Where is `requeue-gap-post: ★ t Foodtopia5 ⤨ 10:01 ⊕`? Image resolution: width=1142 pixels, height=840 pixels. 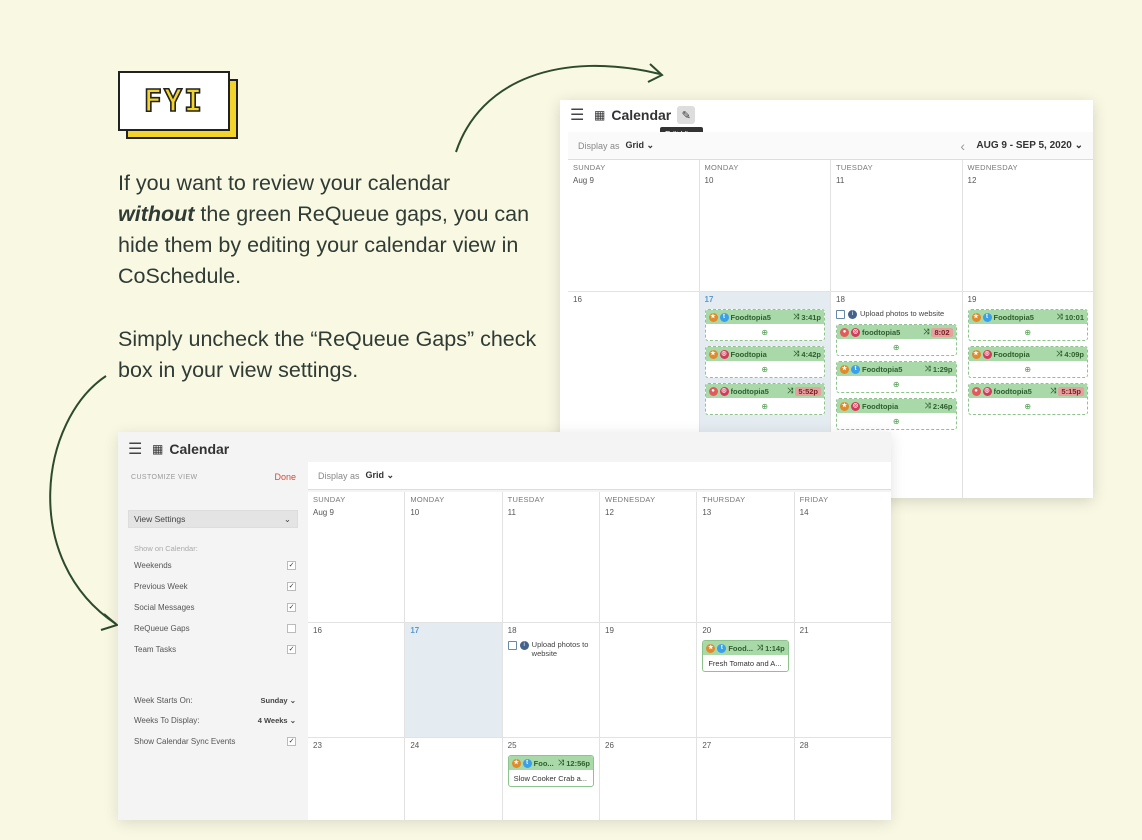
requeue-gap-post: ★ t Foodtopia5 ⤨ 10:01 ⊕ is located at coordinates (1027, 325).